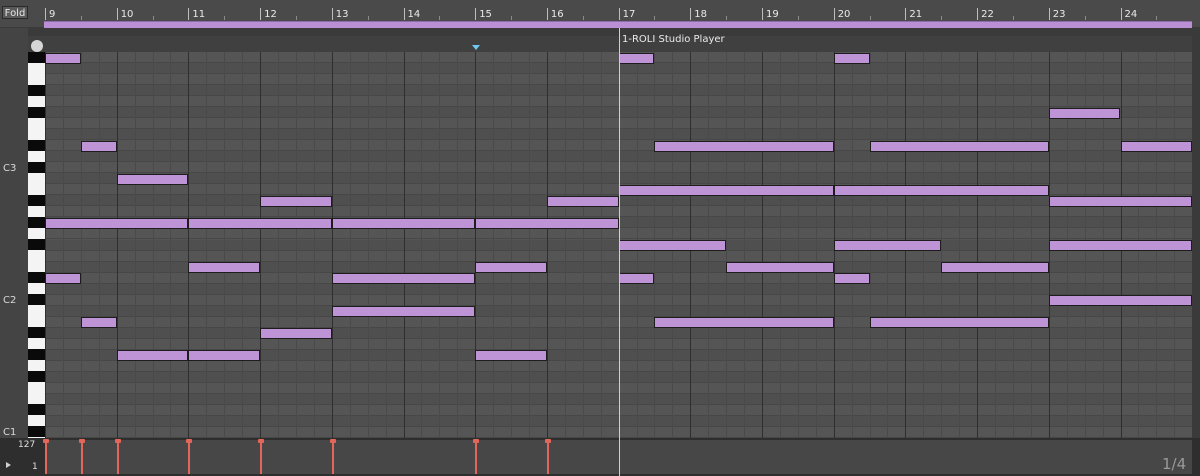 This screenshot has height=476, width=1200. I want to click on loop-brace, so click(618, 24).